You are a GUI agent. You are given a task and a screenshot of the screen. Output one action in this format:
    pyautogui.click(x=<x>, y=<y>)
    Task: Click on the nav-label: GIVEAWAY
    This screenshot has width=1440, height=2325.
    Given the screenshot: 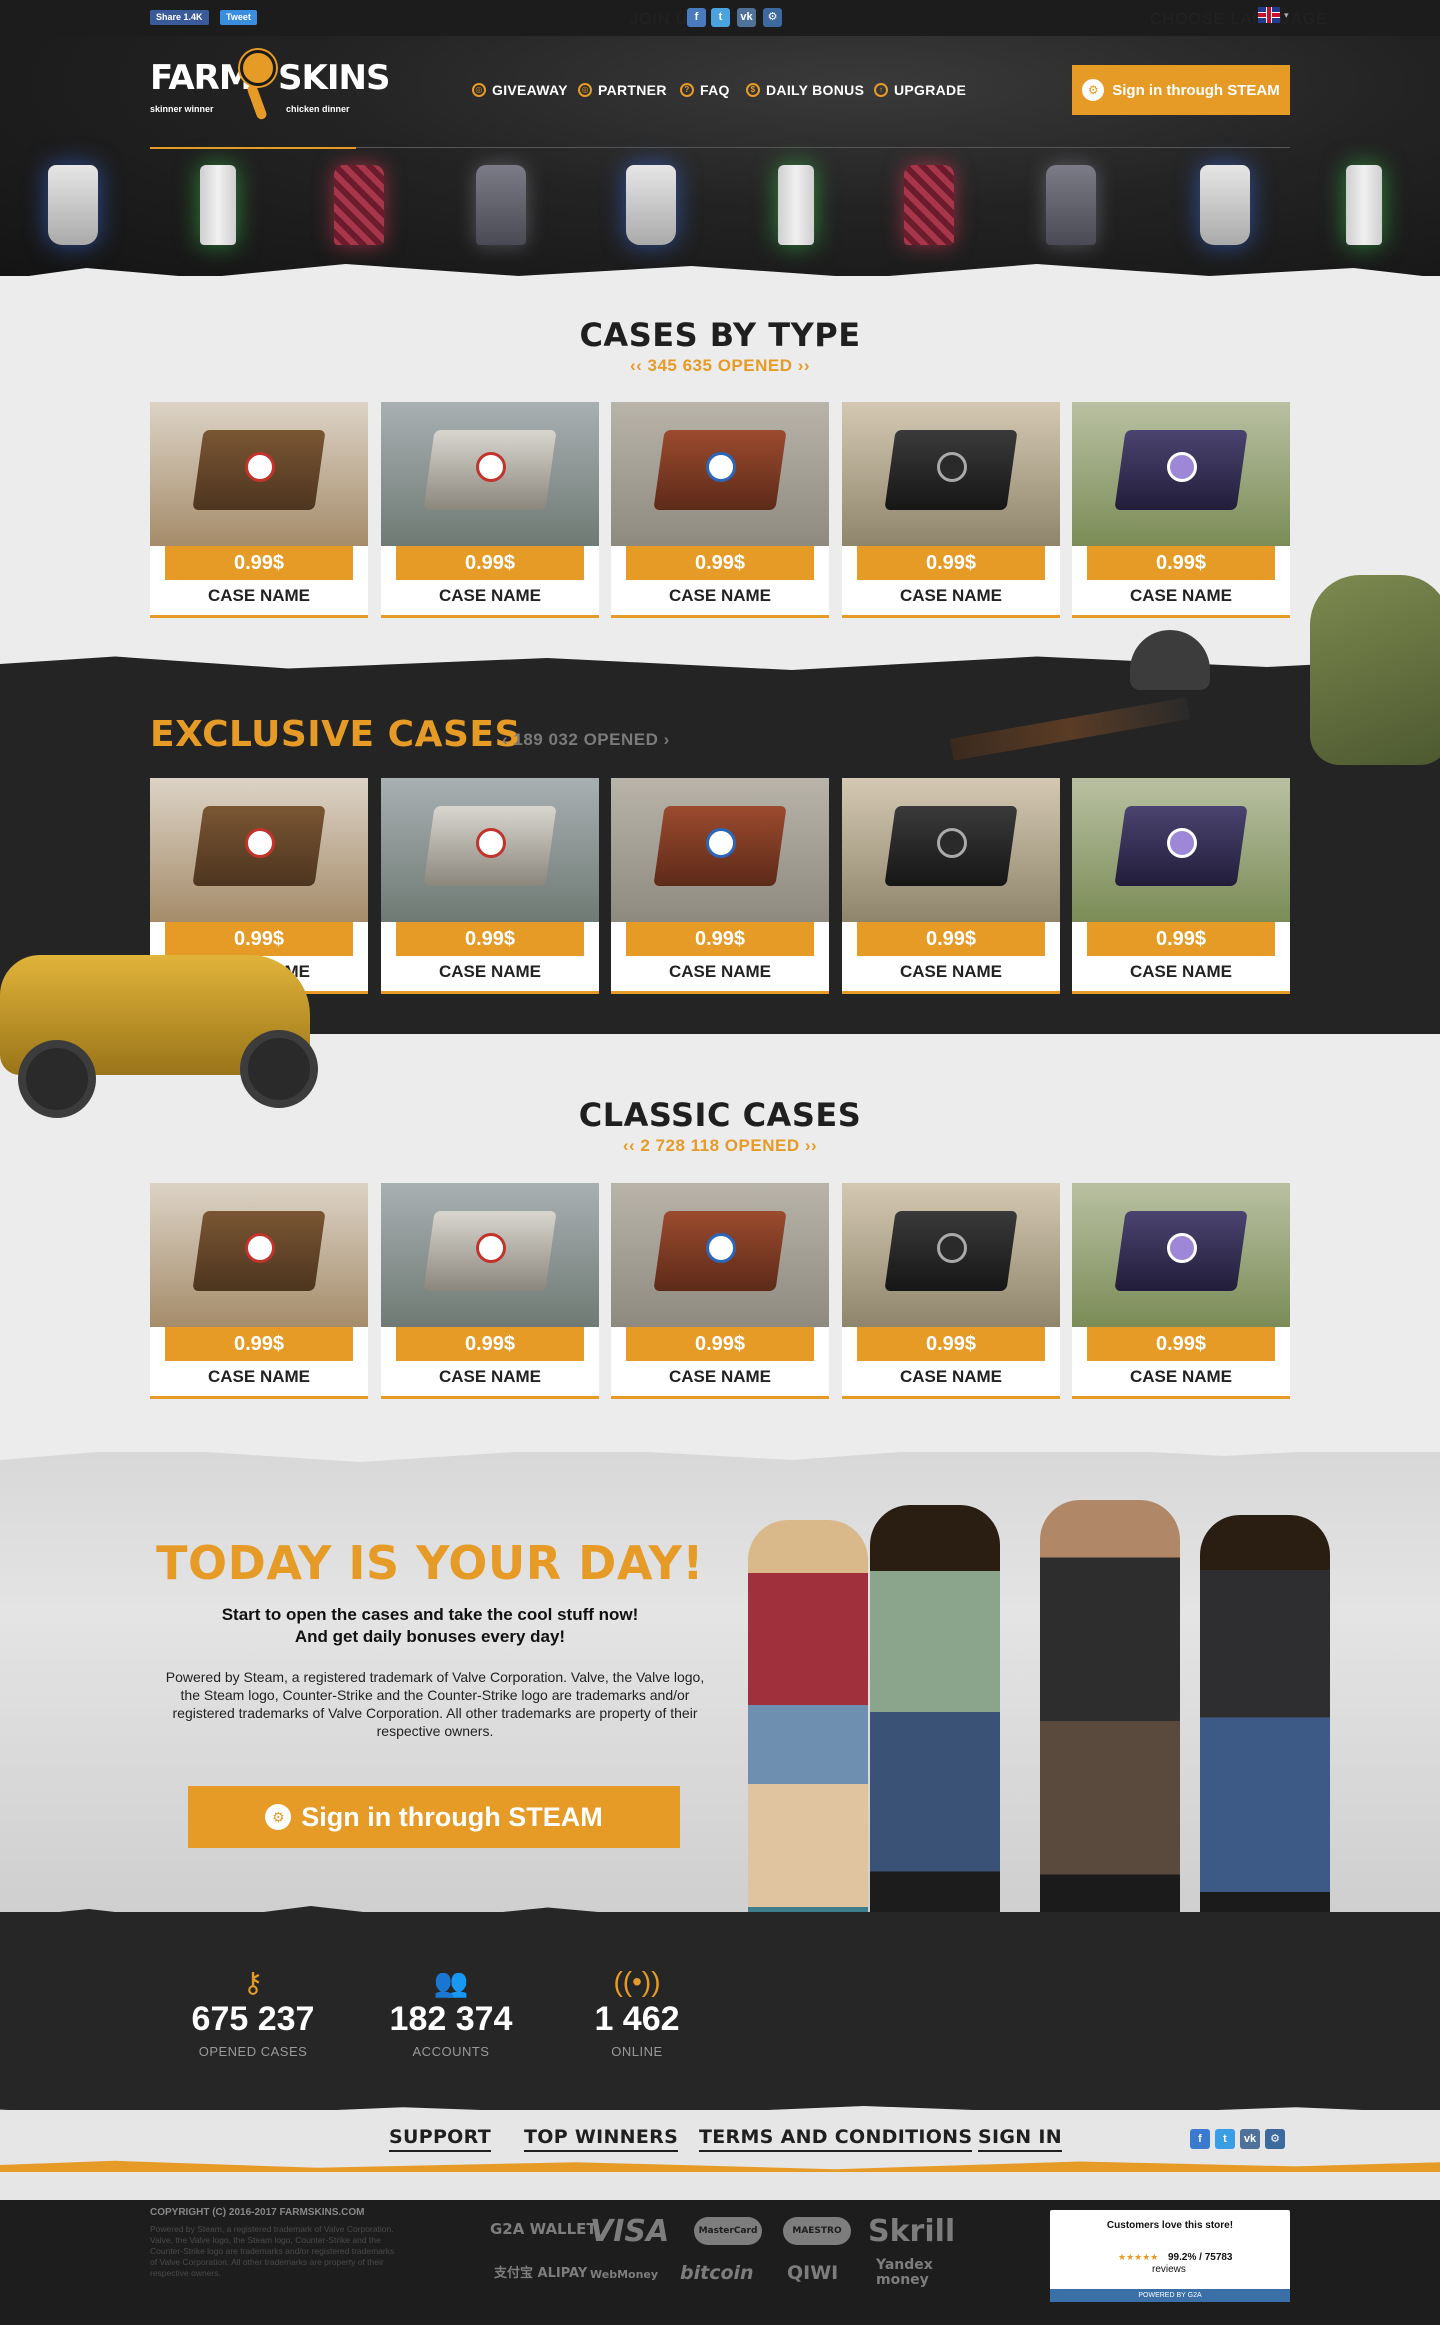 What is the action you would take?
    pyautogui.click(x=530, y=90)
    